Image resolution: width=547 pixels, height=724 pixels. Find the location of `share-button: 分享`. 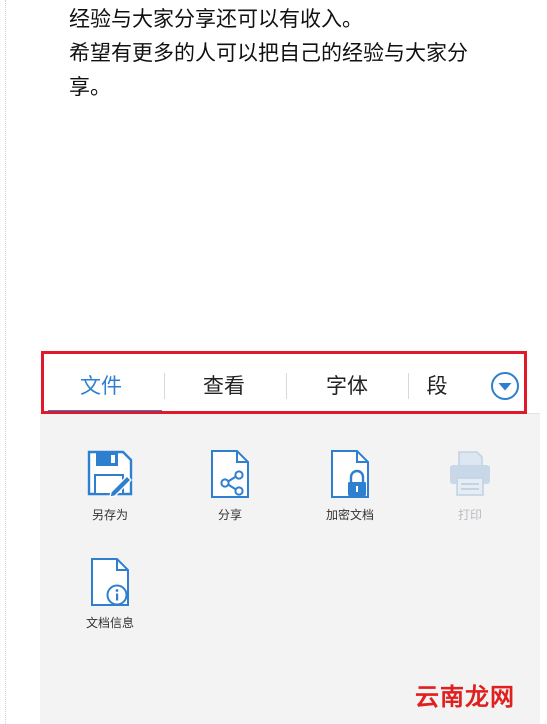

share-button: 分享 is located at coordinates (230, 485).